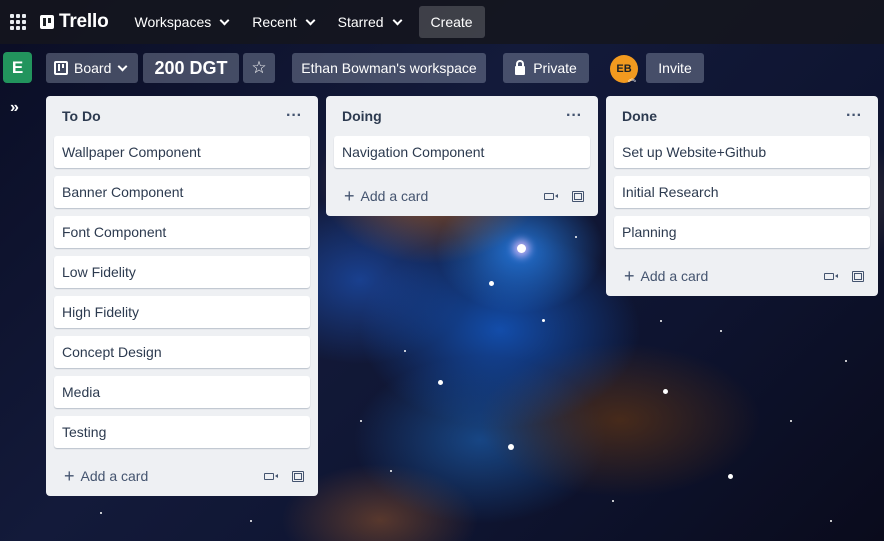 The width and height of the screenshot is (884, 541). What do you see at coordinates (675, 68) in the screenshot?
I see `invite-button: Invite` at bounding box center [675, 68].